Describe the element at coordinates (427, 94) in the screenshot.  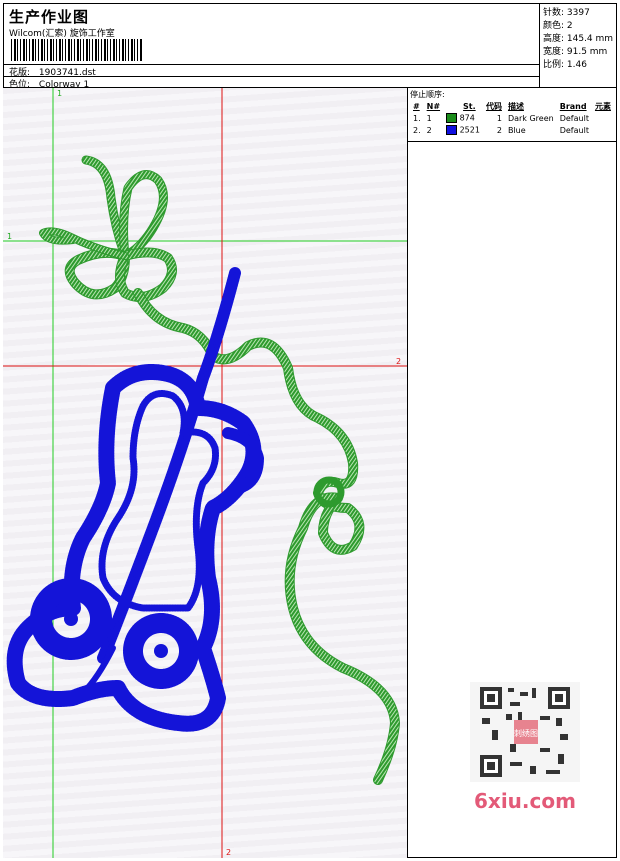
I see `stop-sequence-heading: 停止顺序:` at that location.